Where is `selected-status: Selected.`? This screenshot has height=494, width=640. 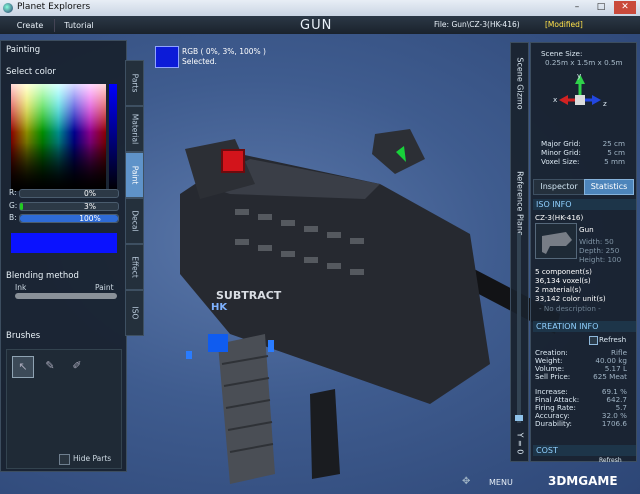 selected-status: Selected. is located at coordinates (199, 61).